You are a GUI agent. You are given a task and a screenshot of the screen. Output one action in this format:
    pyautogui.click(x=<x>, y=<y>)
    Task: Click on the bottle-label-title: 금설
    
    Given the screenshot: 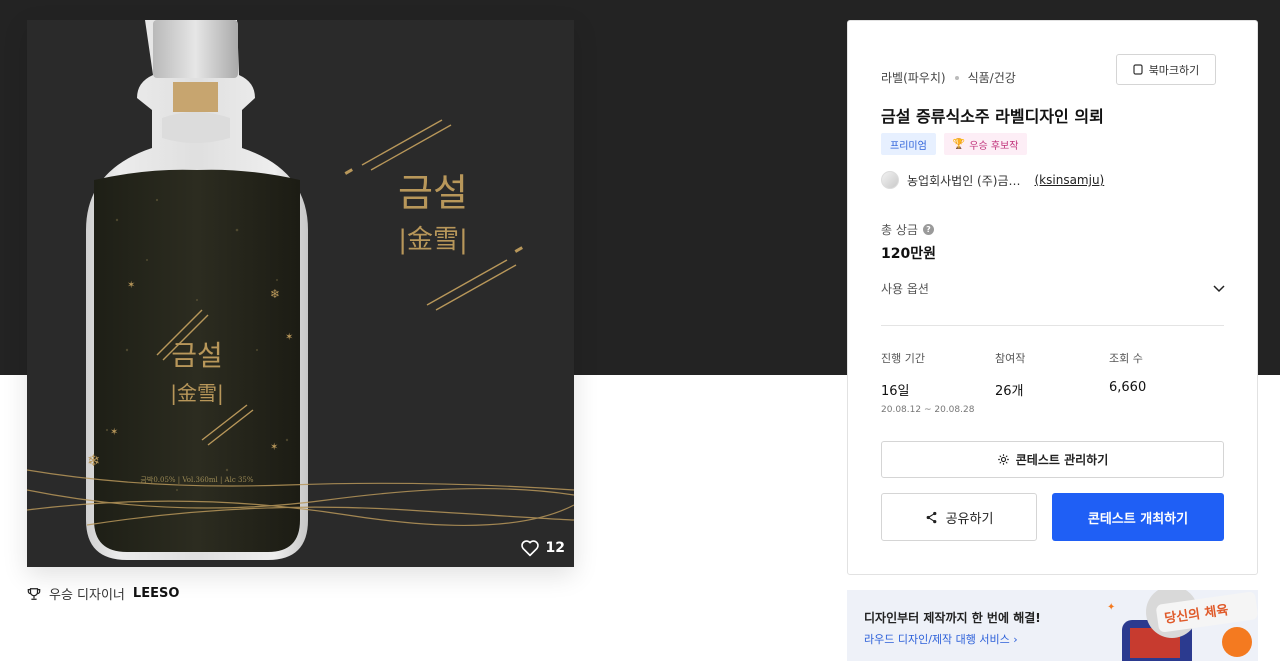 What is the action you would take?
    pyautogui.click(x=197, y=355)
    